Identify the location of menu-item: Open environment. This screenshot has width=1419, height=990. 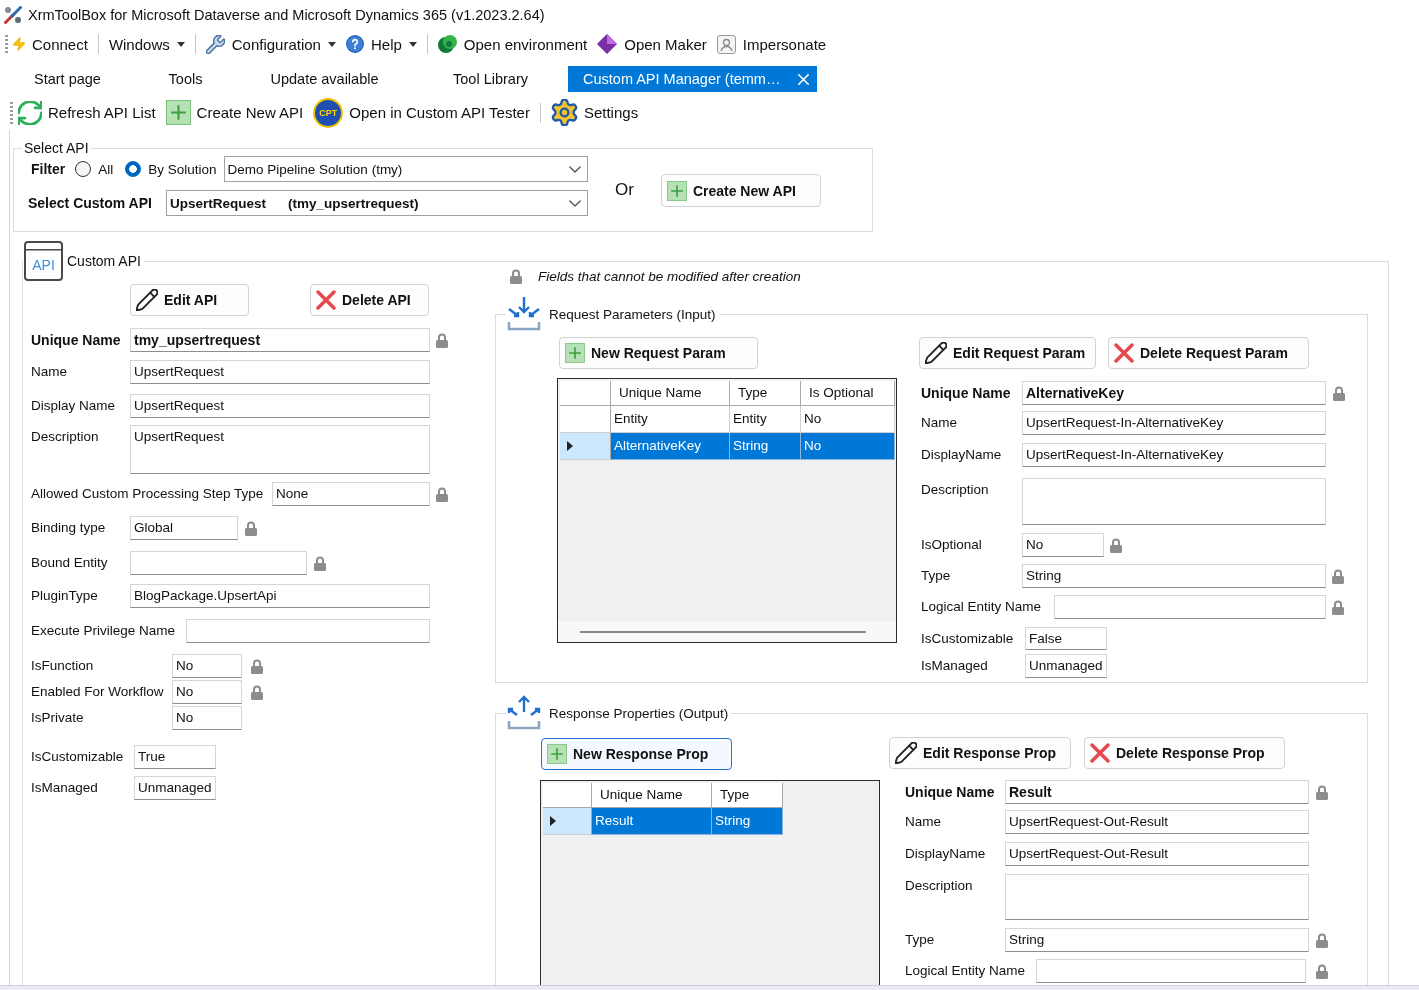
(512, 44).